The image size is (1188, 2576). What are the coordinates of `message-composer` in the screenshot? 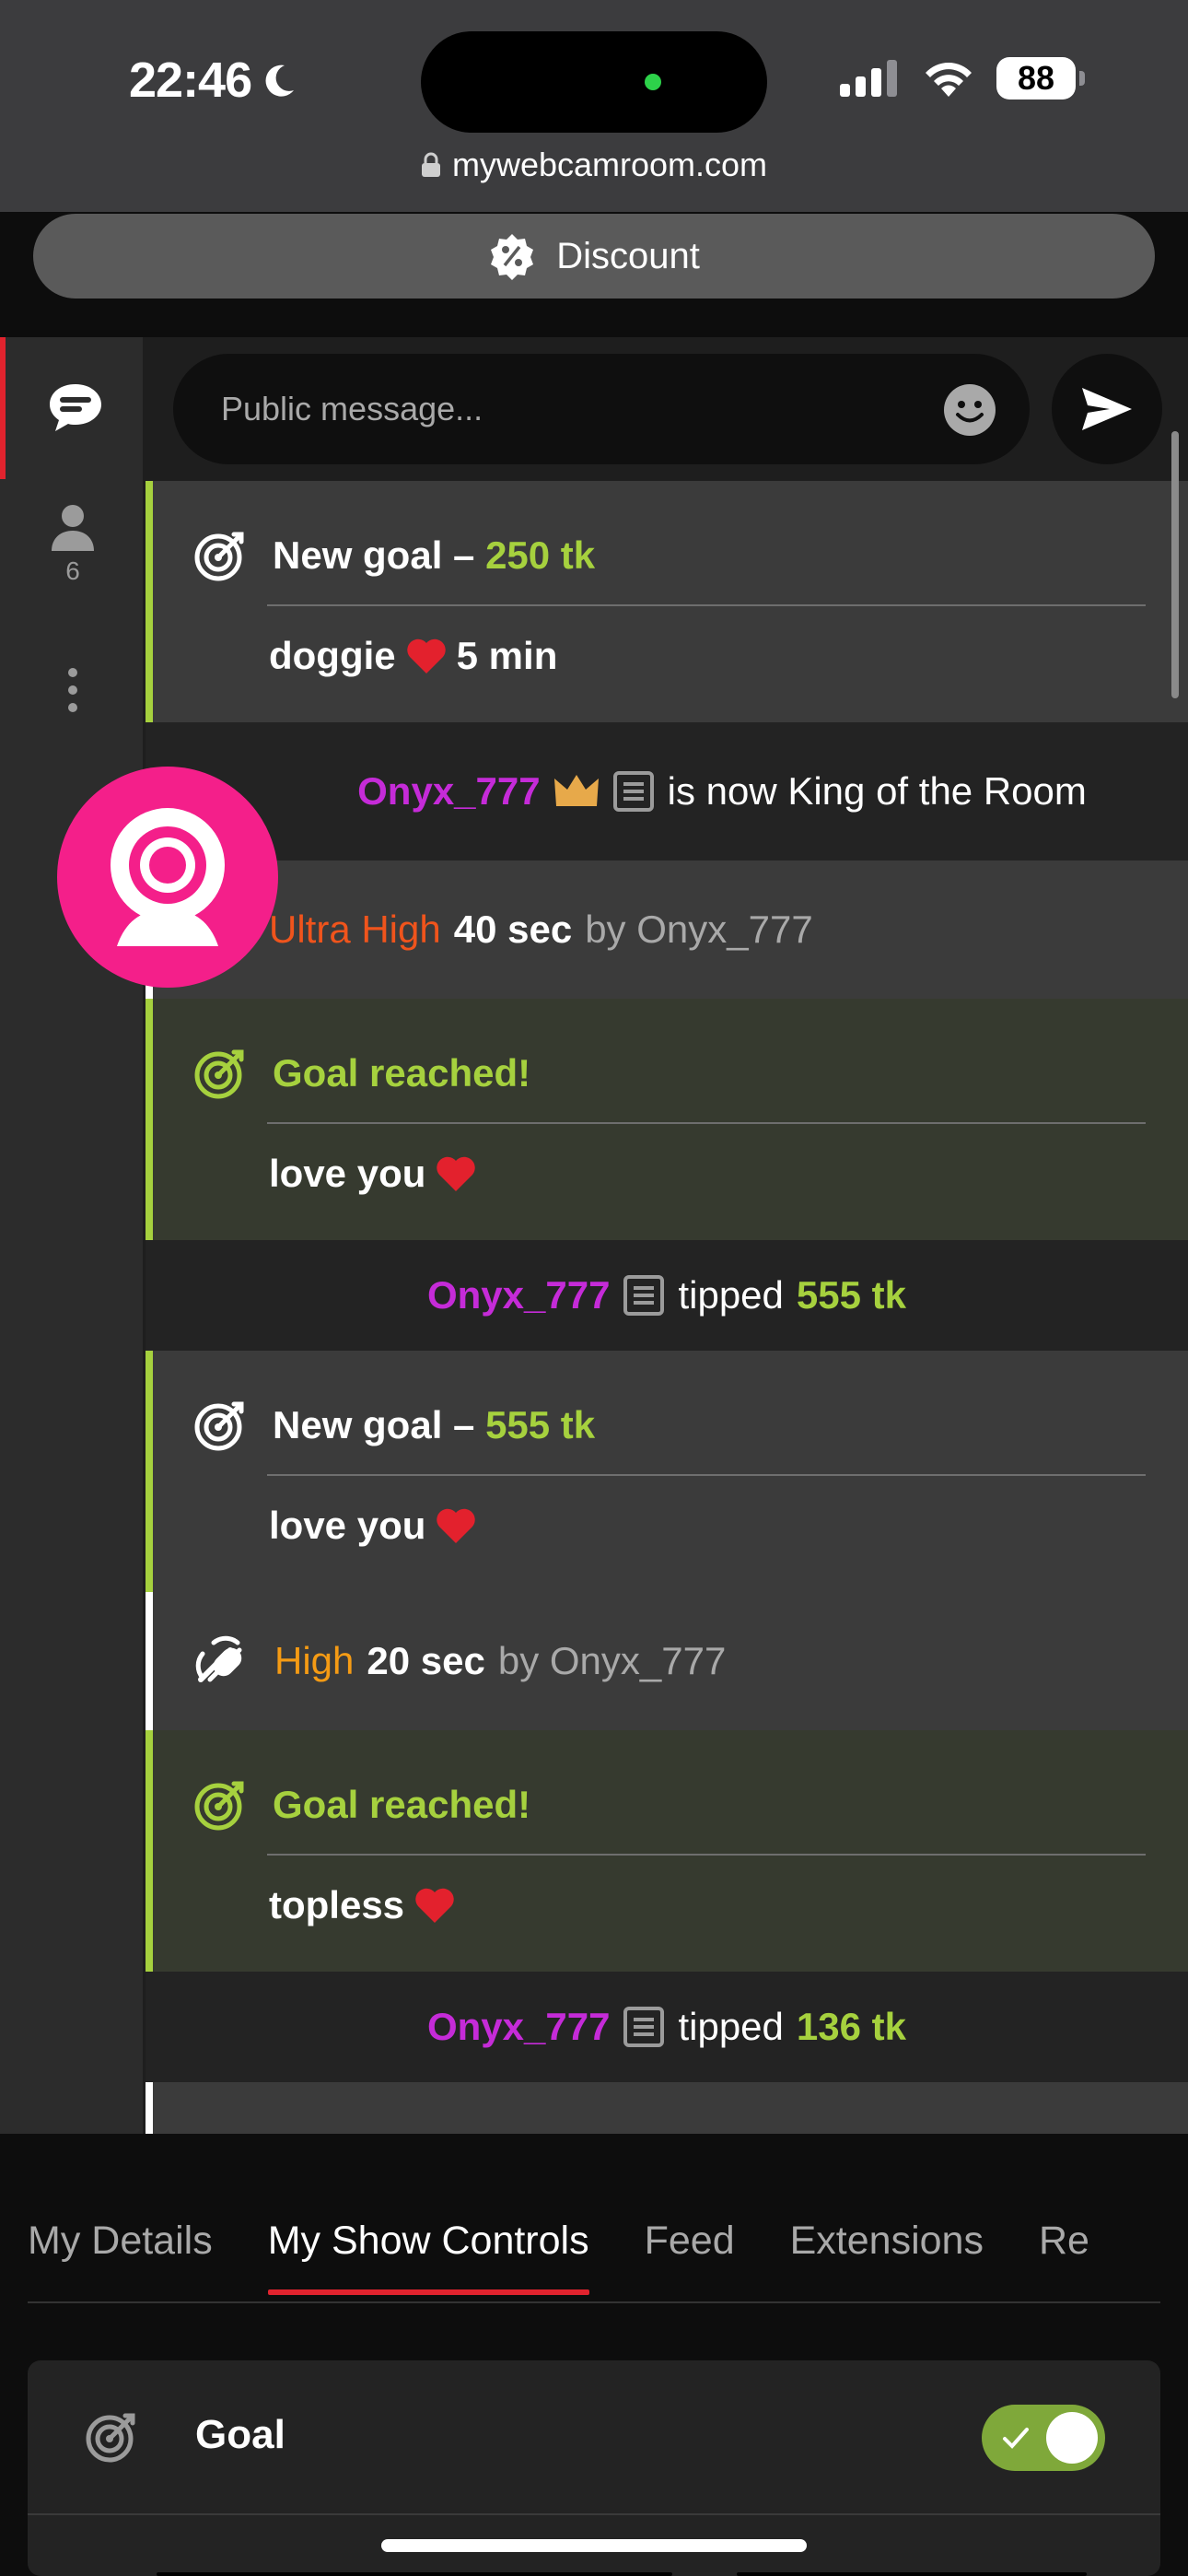 It's located at (601, 409).